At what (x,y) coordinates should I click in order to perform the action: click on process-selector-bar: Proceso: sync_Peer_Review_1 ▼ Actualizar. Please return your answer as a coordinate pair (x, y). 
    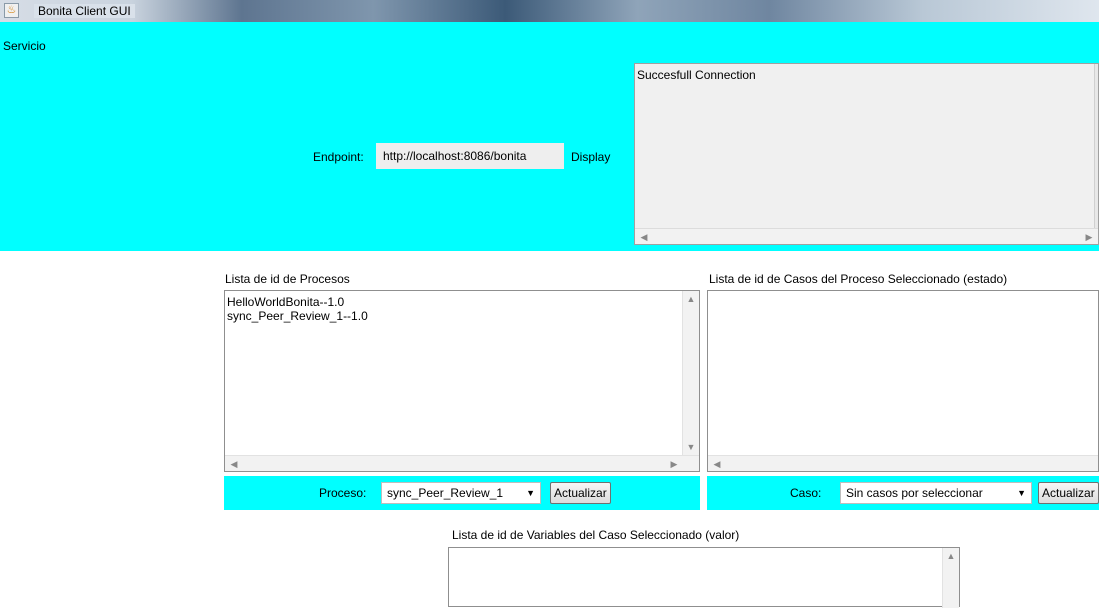
    Looking at the image, I should click on (462, 493).